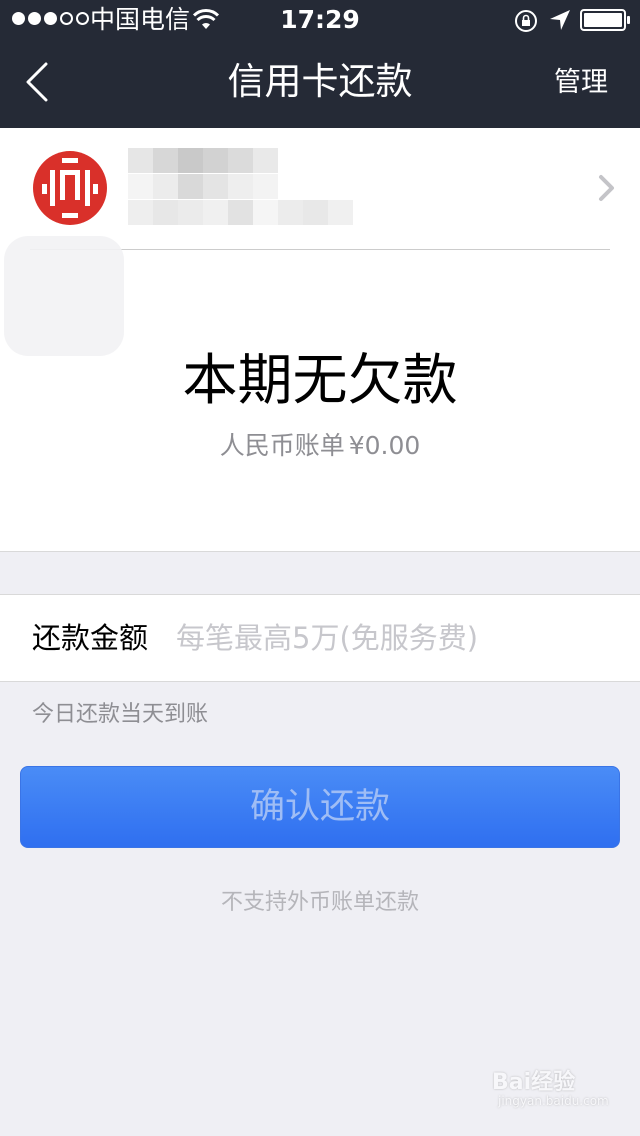 The height and width of the screenshot is (1136, 640). What do you see at coordinates (581, 83) in the screenshot?
I see `manage-button: 管理` at bounding box center [581, 83].